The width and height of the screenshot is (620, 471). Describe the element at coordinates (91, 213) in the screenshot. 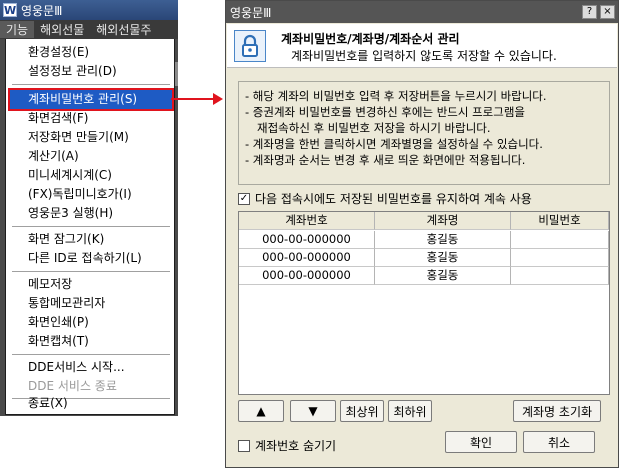

I see `menu-item-run-hero3: 영웅문3 실행(H)` at that location.